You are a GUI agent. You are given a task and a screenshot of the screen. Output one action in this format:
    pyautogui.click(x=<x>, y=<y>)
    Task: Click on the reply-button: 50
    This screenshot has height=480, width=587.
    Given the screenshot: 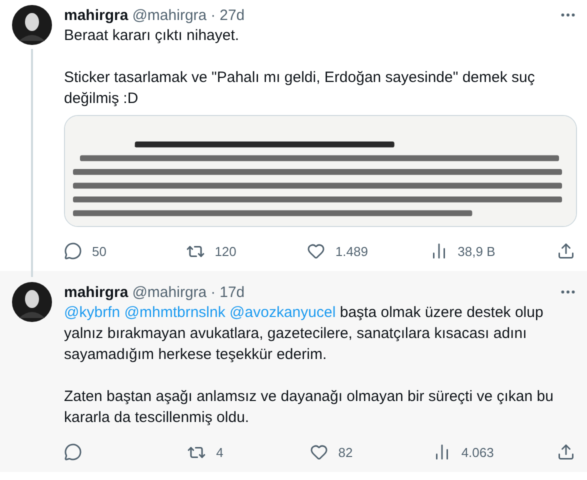 What is the action you would take?
    pyautogui.click(x=94, y=251)
    